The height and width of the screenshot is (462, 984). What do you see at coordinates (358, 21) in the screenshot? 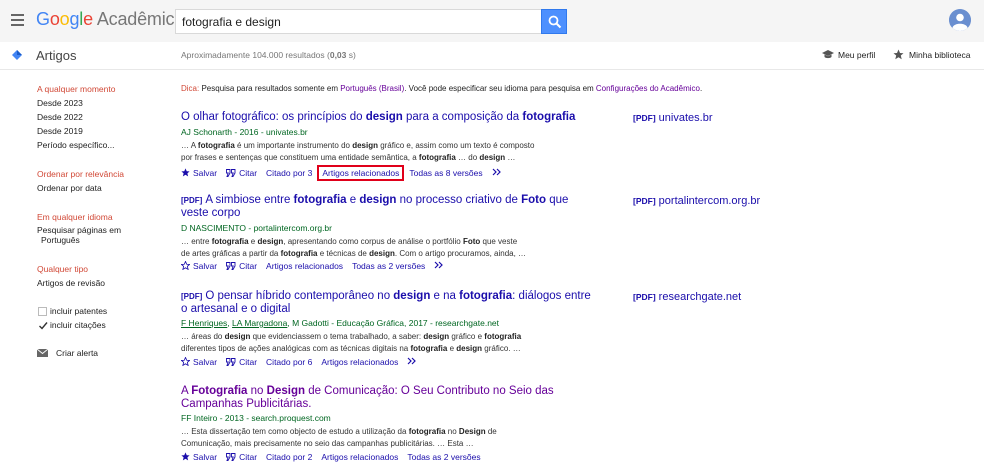
I see `search-input` at bounding box center [358, 21].